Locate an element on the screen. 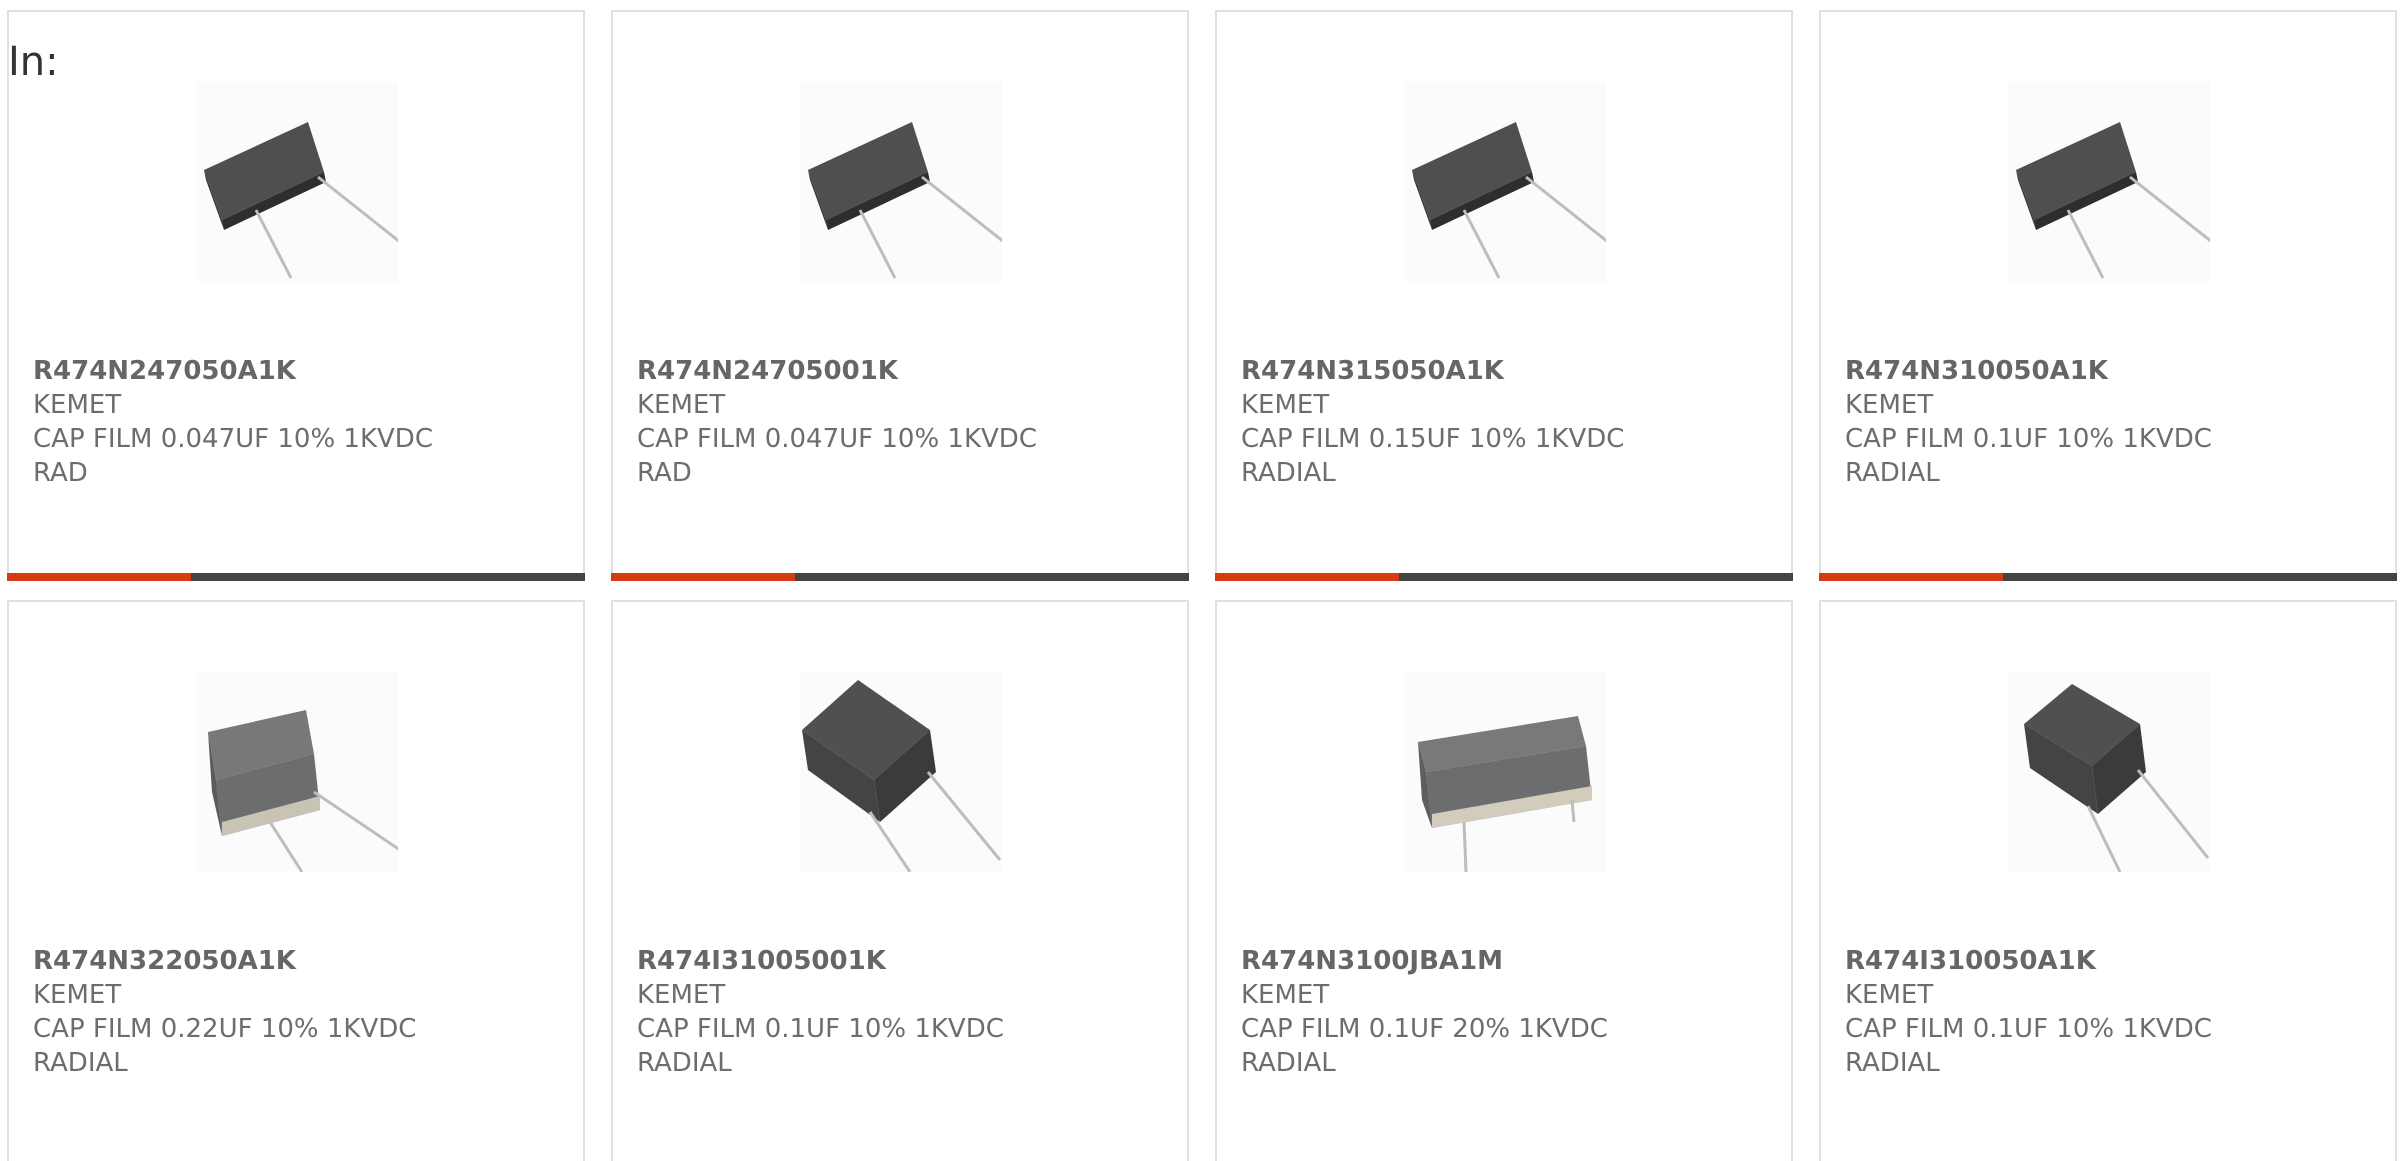 This screenshot has height=1161, width=2400. part-number-link: R474N315050A1K is located at coordinates (1504, 371).